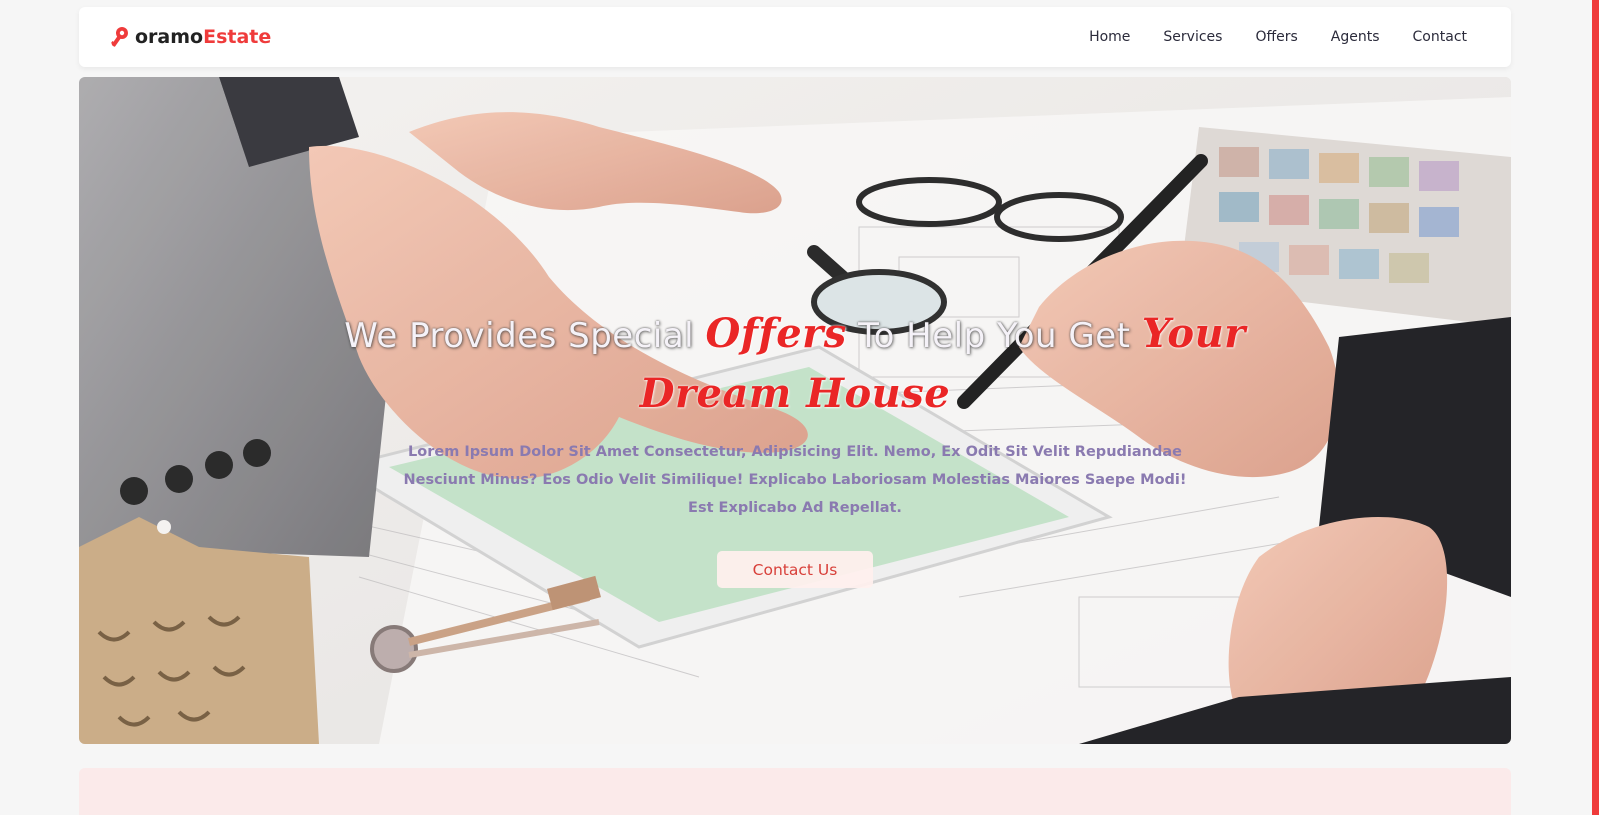 This screenshot has width=1599, height=815. I want to click on contact-us-button: Contact Us, so click(795, 569).